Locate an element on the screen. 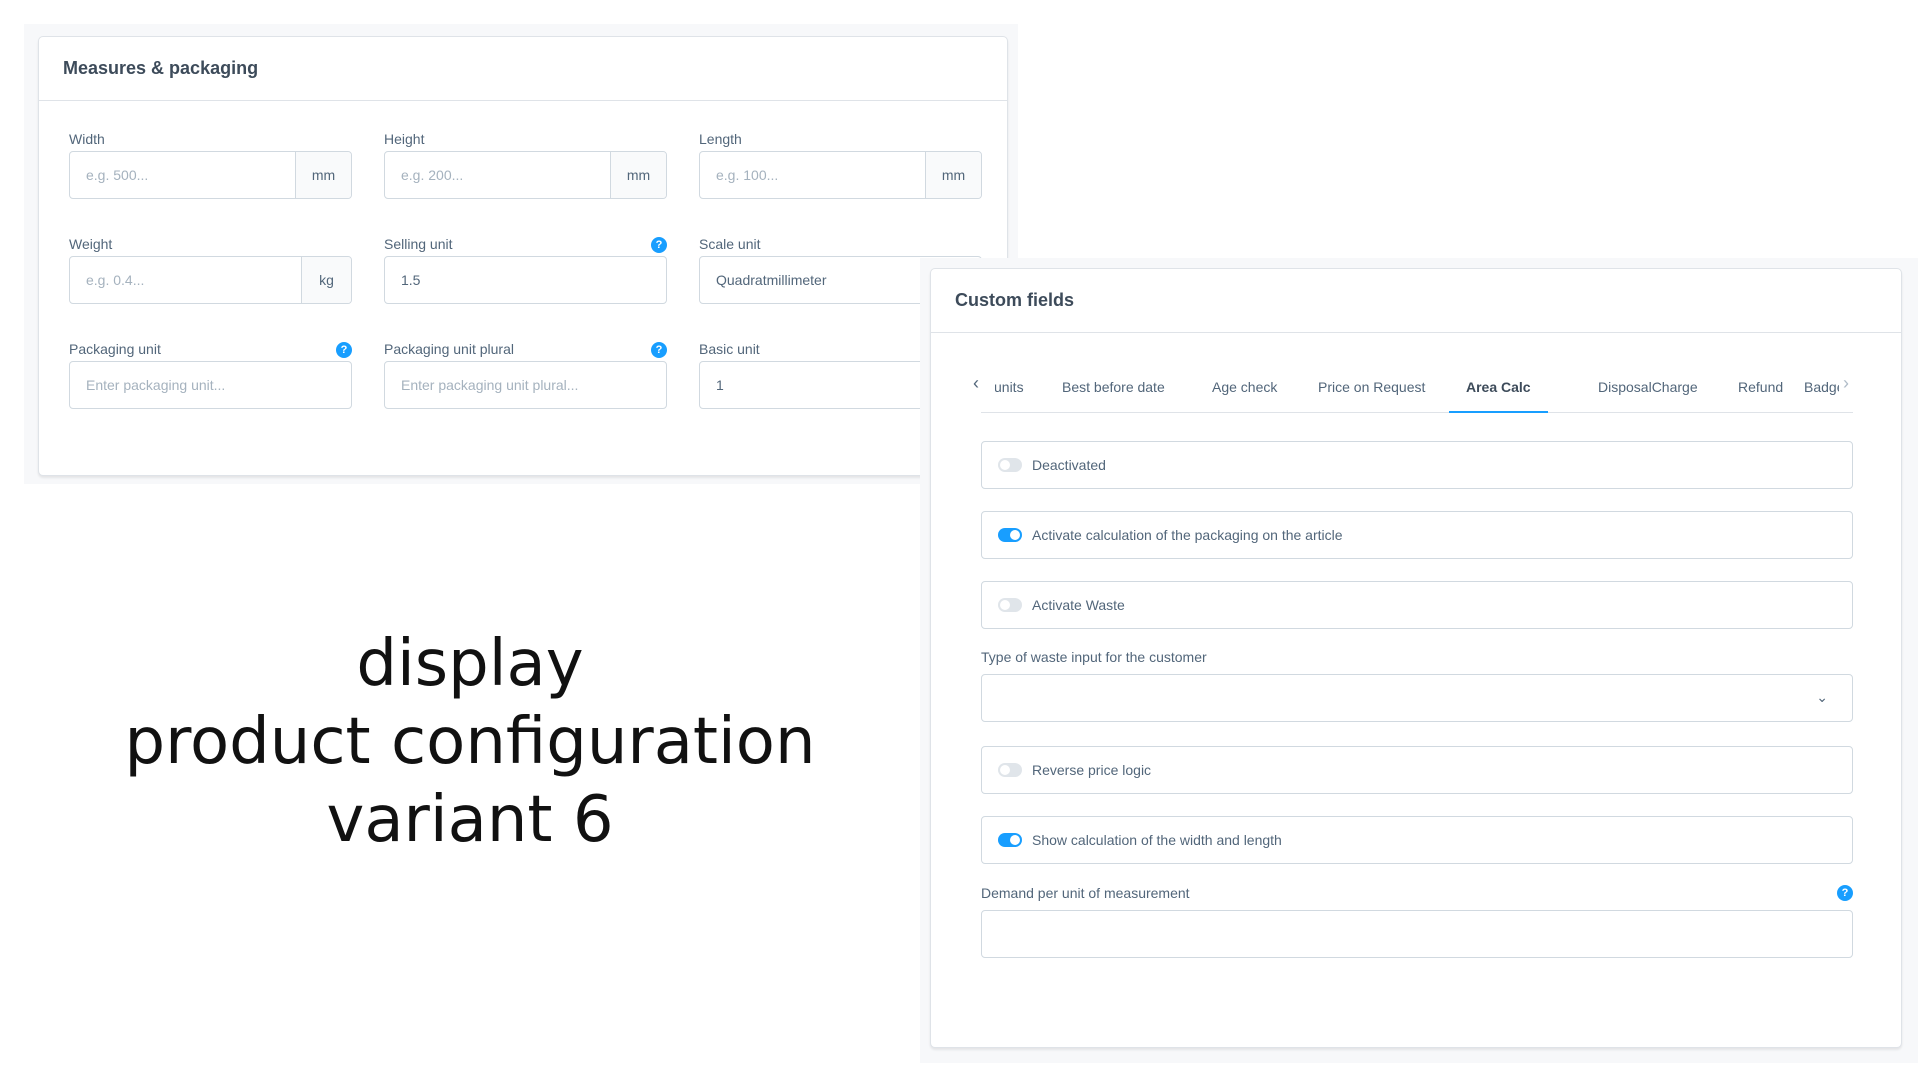 Image resolution: width=1920 pixels, height=1080 pixels. waste-type-label: Type of waste input for the customer is located at coordinates (1094, 657).